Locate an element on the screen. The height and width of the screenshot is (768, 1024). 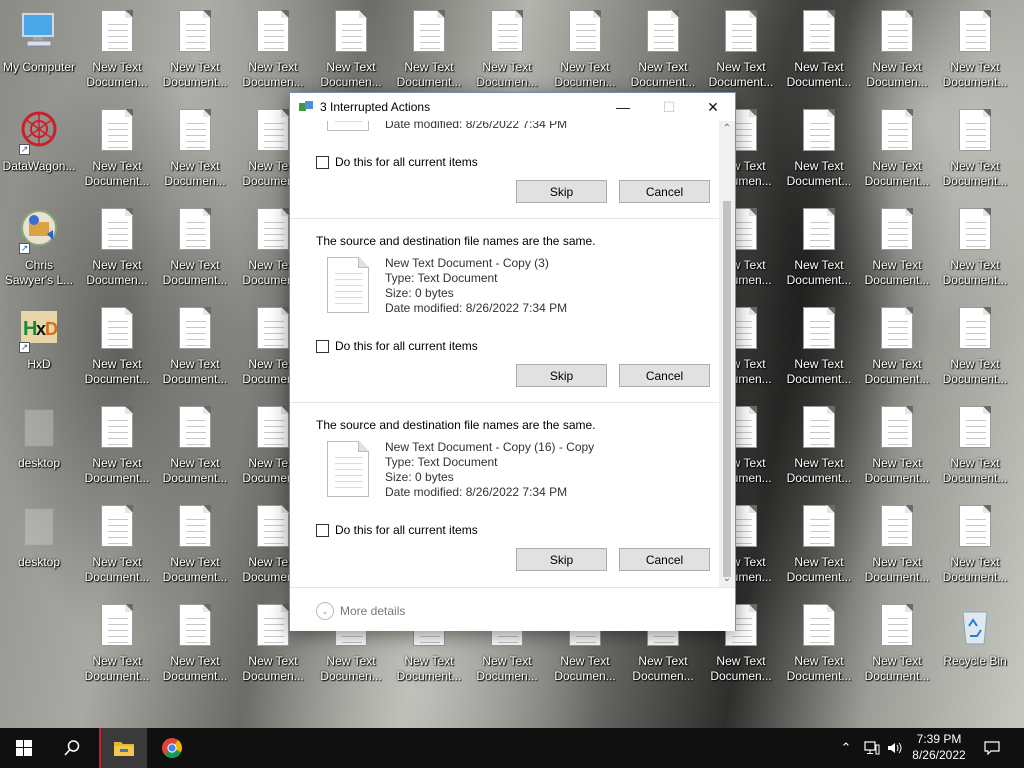
desktop-icon-hxd: Hx D ↗ HxD is located at coordinates (39, 345).